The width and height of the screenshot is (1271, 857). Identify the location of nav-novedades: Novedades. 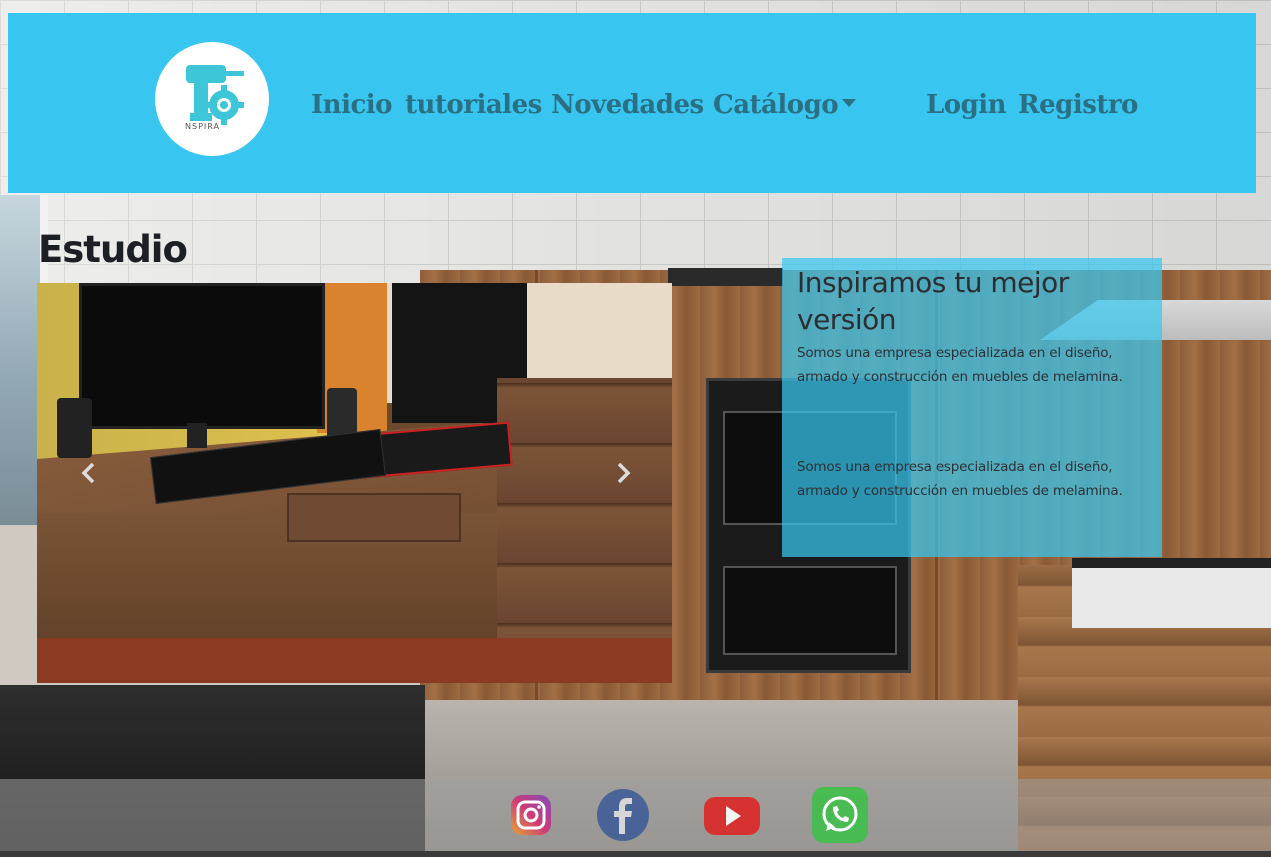
(627, 105).